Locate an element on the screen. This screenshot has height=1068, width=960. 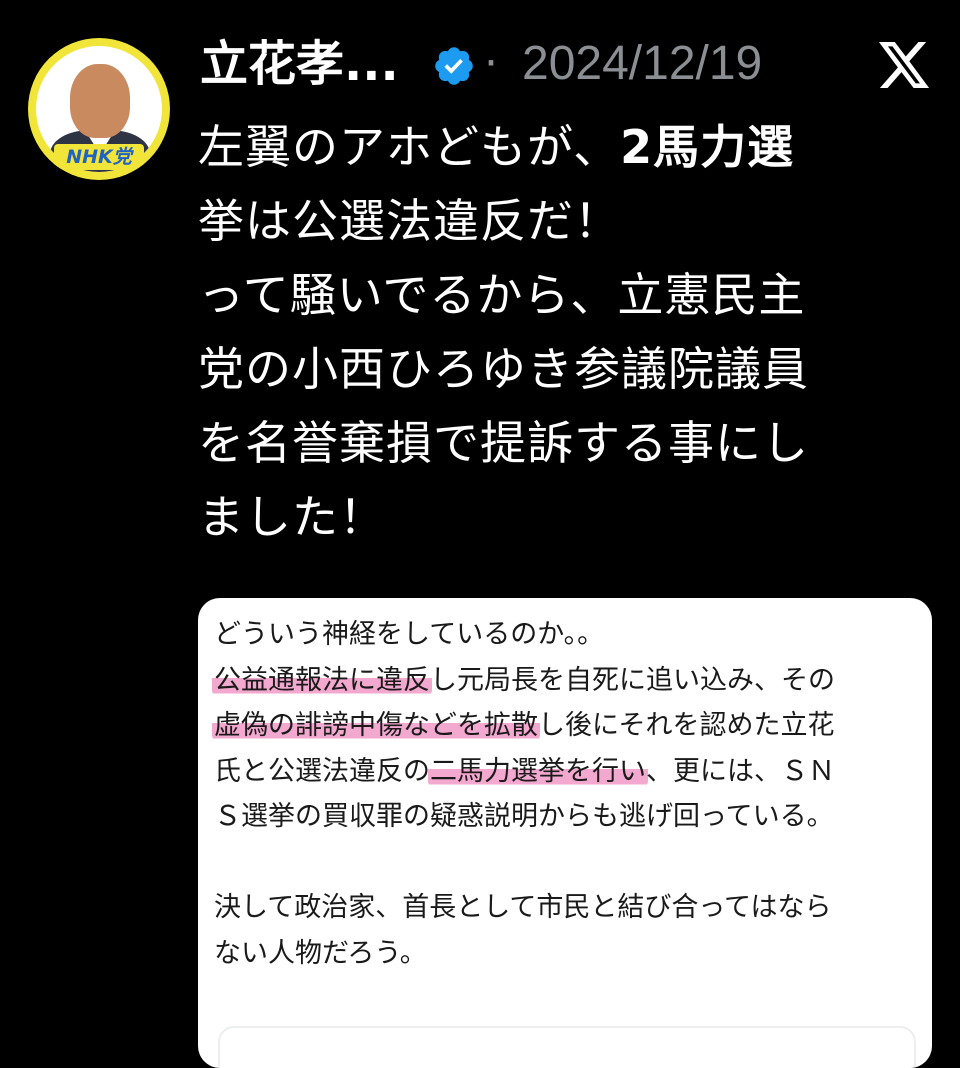
post-text-line: 挙は公選法違反だ！ is located at coordinates (568, 221).